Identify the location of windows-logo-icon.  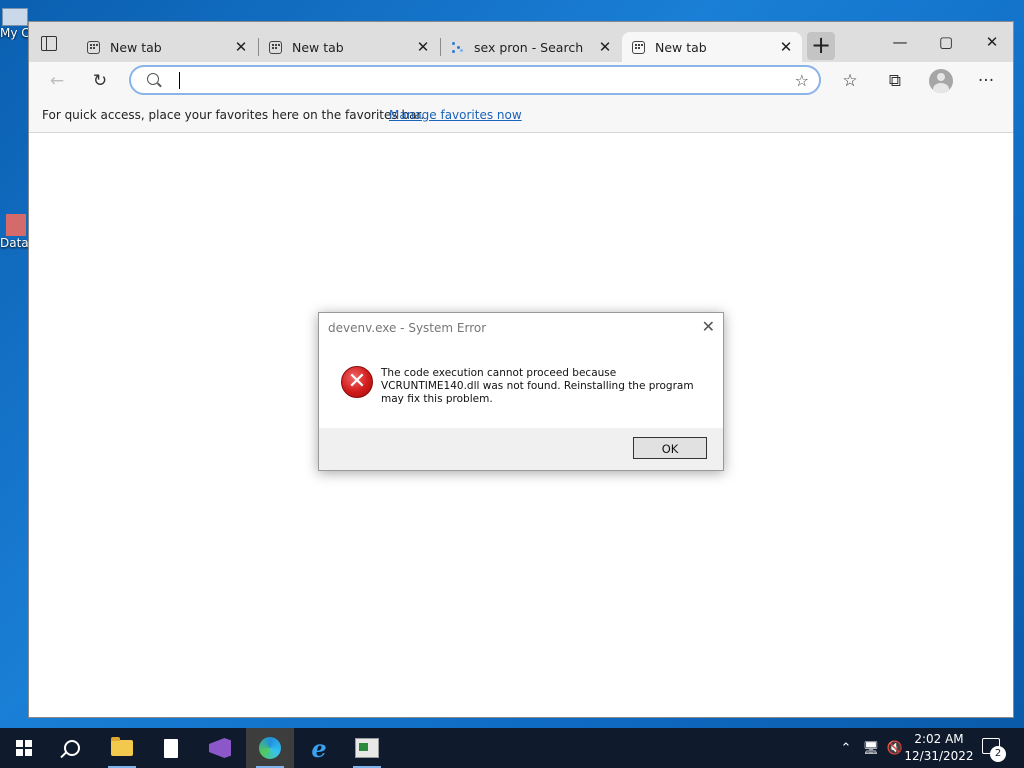
(24, 748).